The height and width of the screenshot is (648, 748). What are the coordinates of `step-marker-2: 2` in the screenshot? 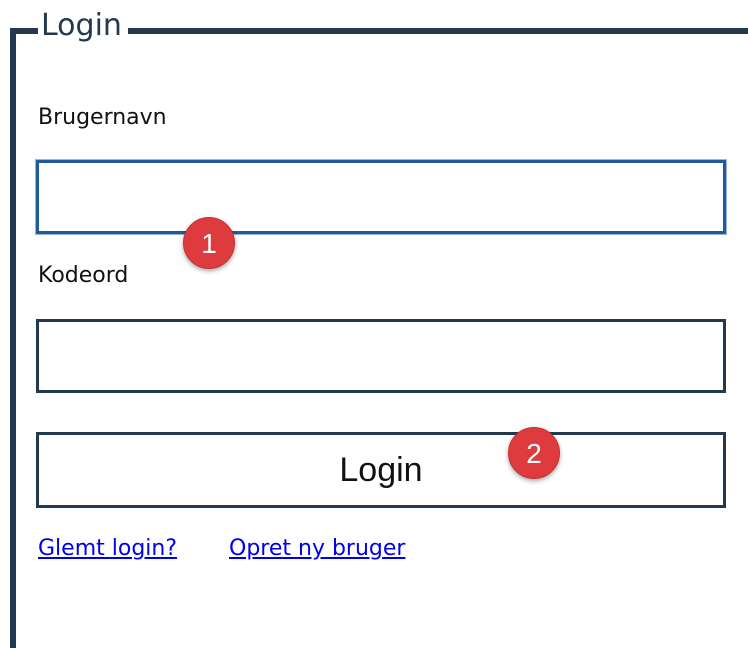 It's located at (534, 453).